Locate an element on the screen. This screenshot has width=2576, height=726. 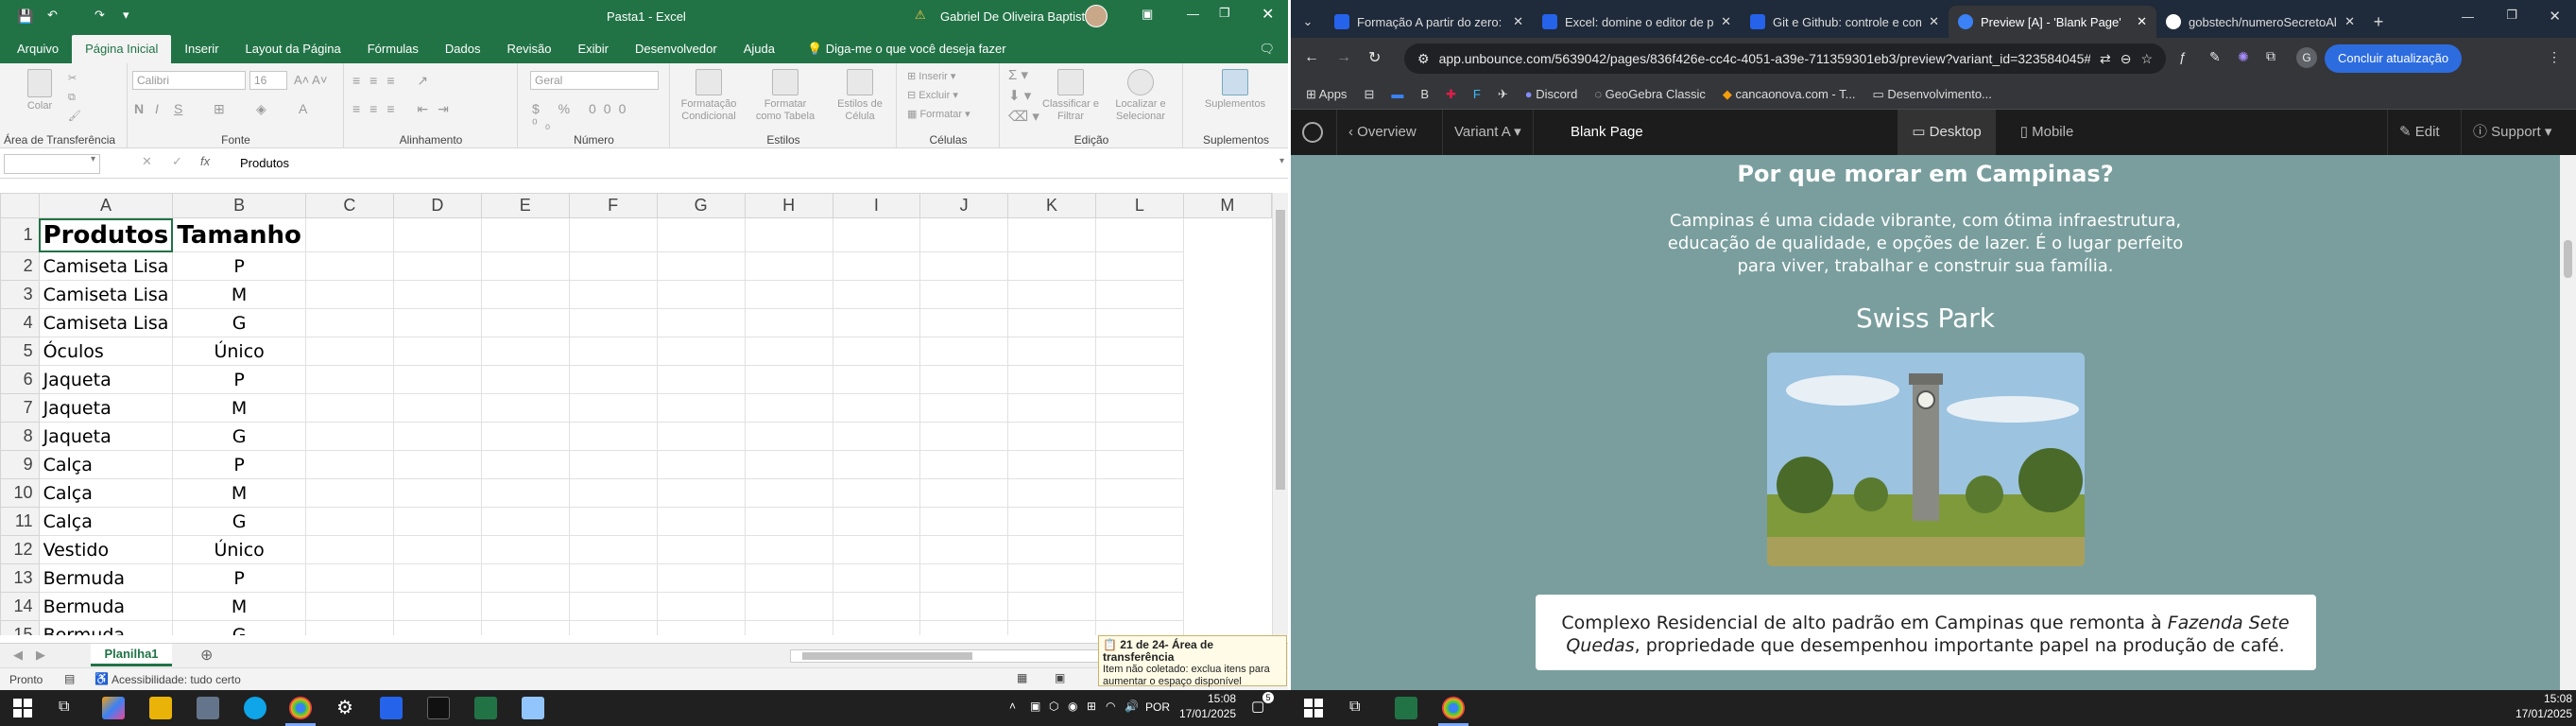
cell-styles-button: Estilos de Célula is located at coordinates (859, 96).